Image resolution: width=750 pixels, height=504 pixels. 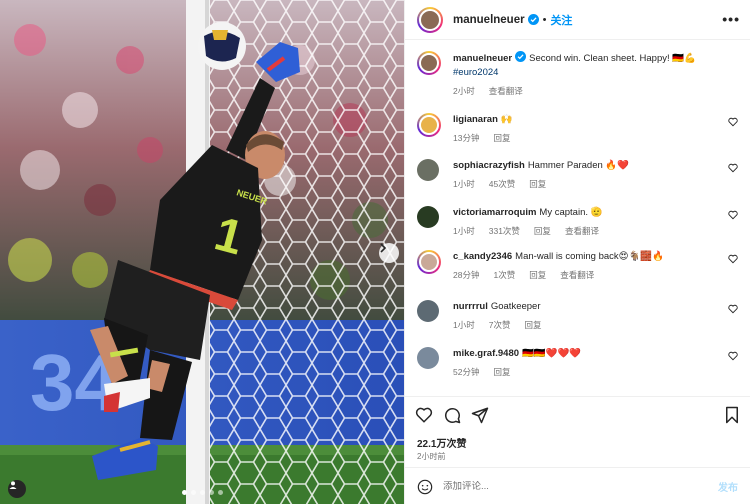 What do you see at coordinates (571, 212) in the screenshot?
I see `comment-text: My captain. 🫡` at bounding box center [571, 212].